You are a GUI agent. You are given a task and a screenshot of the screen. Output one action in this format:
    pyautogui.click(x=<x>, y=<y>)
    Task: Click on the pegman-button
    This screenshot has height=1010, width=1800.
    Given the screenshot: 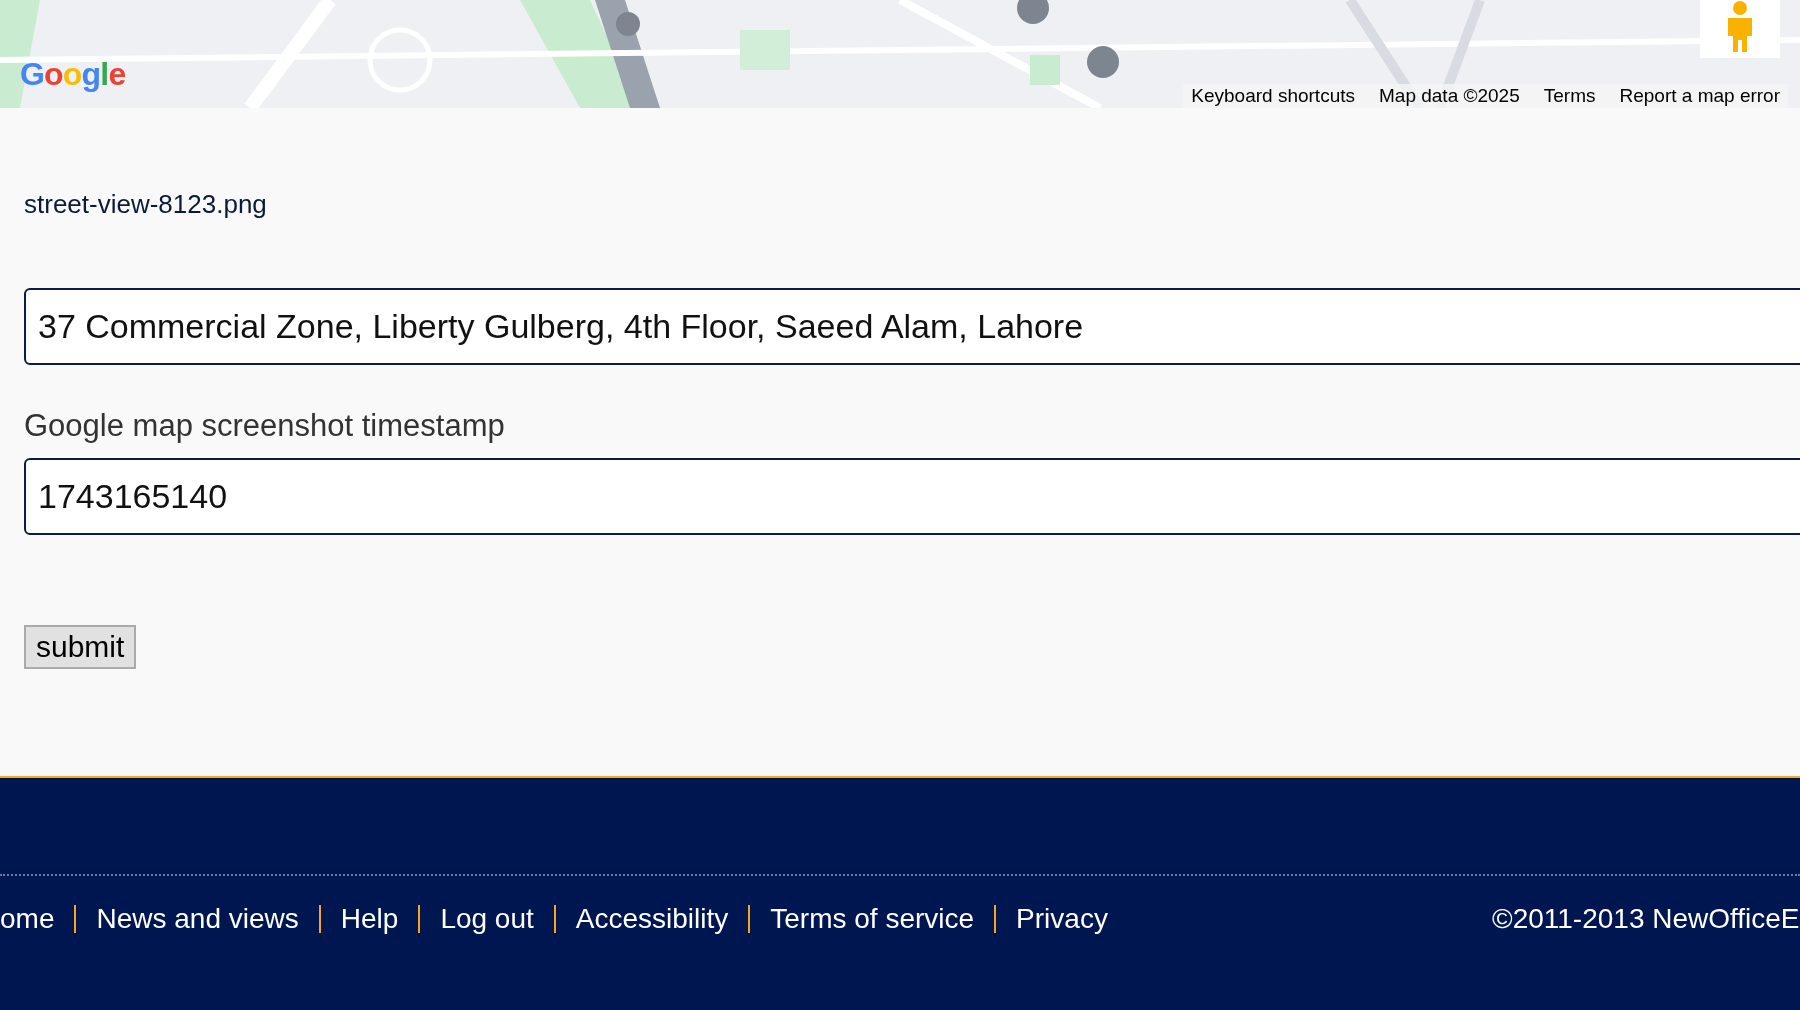 What is the action you would take?
    pyautogui.click(x=1740, y=29)
    